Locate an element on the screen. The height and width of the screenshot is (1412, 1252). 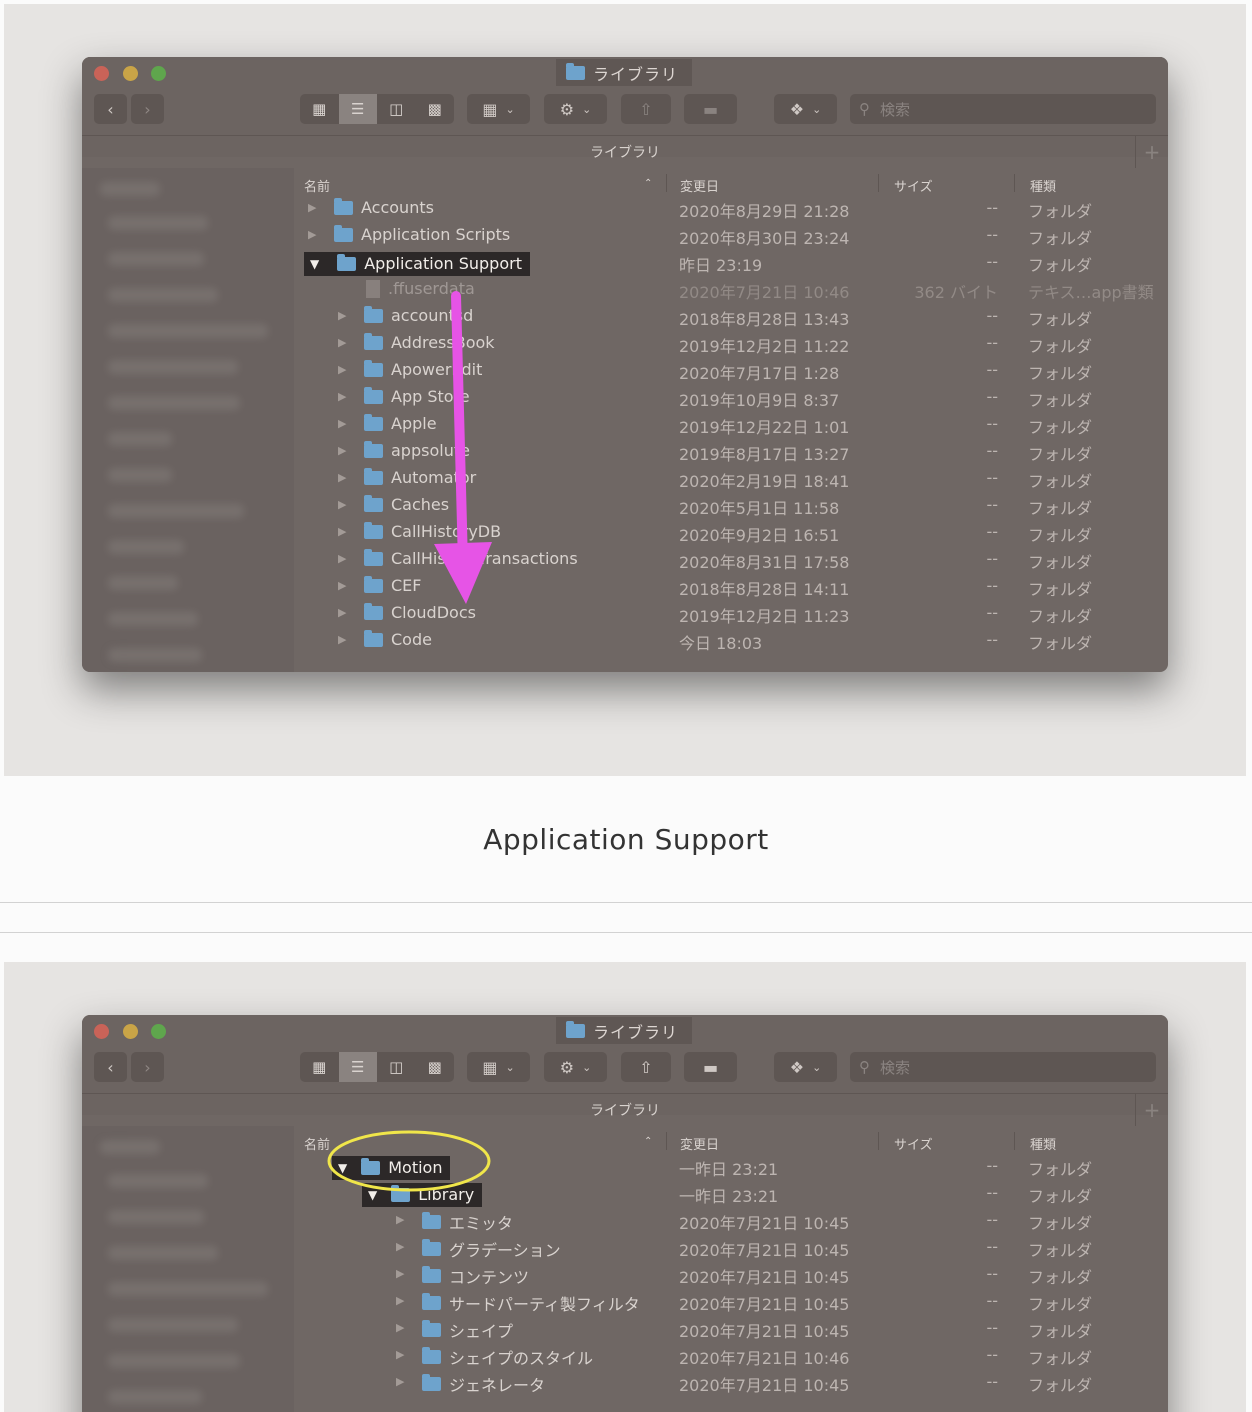
table-row: ▶ エミッタ 2020年7月21日 10:45 -- フォルダ is located at coordinates (732, 1220).